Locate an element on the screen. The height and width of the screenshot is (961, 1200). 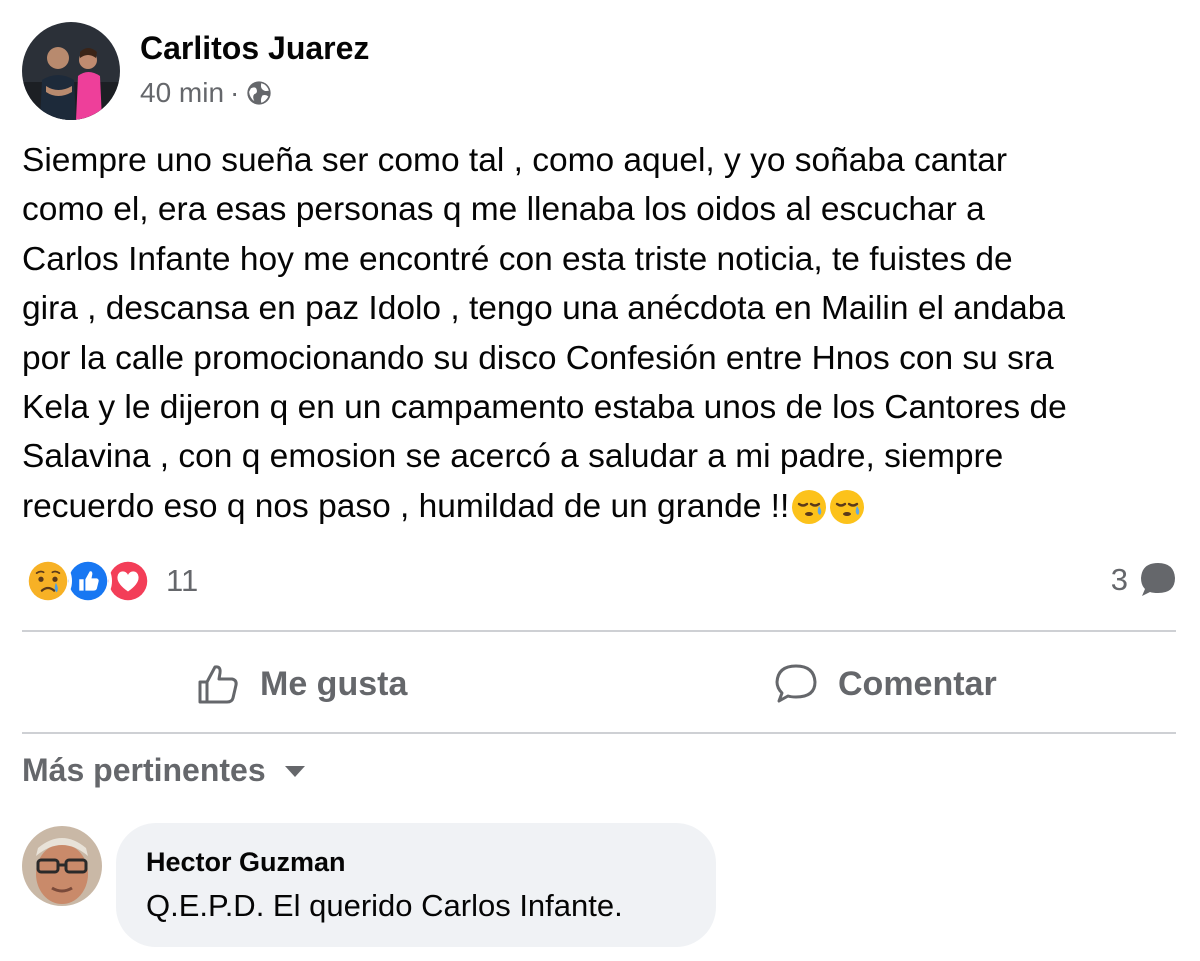
comment-button: Comentar is located at coordinates (884, 684).